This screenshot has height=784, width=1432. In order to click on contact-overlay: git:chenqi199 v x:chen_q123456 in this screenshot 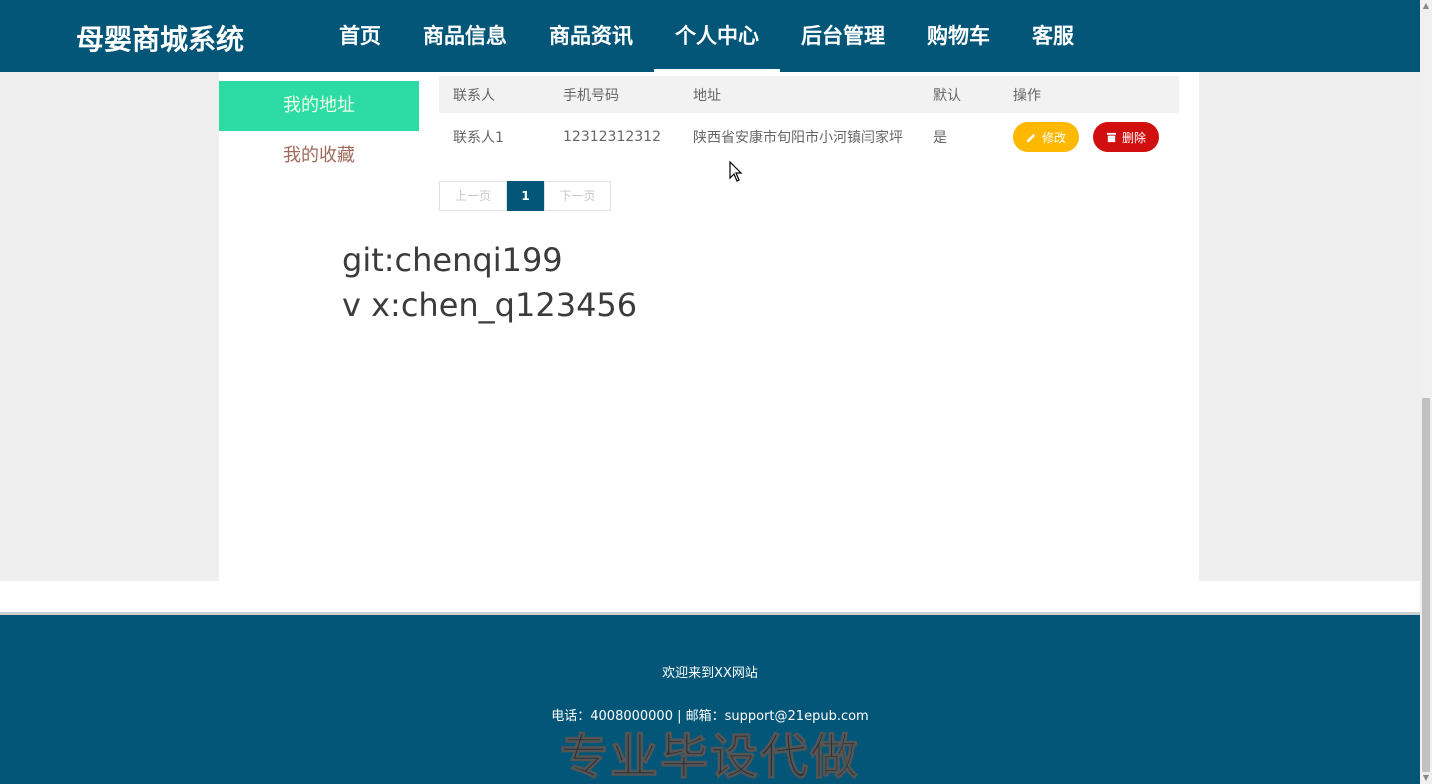, I will do `click(489, 283)`.